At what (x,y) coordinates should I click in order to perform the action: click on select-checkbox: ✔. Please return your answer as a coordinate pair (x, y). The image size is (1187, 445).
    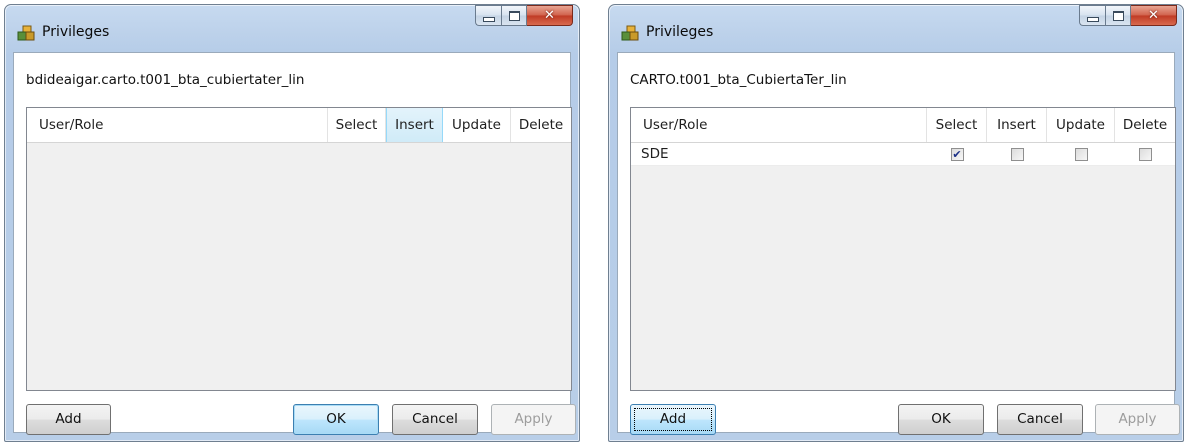
    Looking at the image, I should click on (957, 154).